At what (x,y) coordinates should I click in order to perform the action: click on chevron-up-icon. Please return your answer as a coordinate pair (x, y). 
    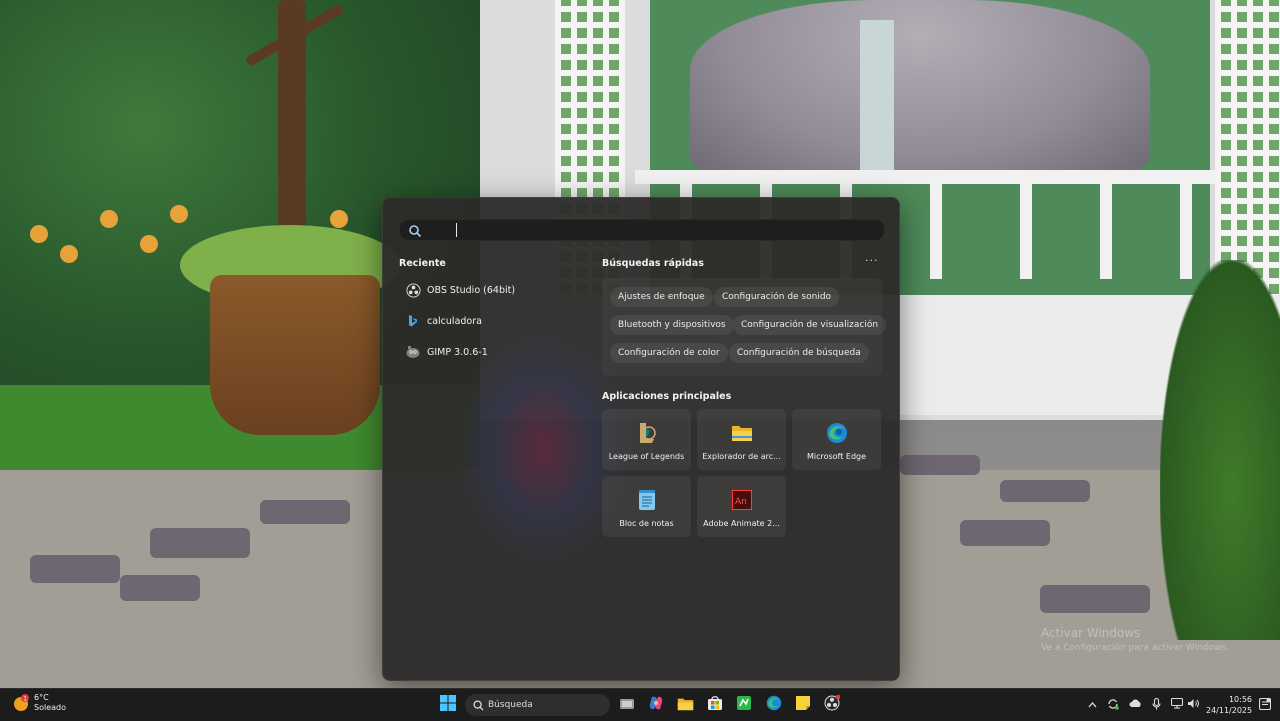
    Looking at the image, I should click on (1092, 705).